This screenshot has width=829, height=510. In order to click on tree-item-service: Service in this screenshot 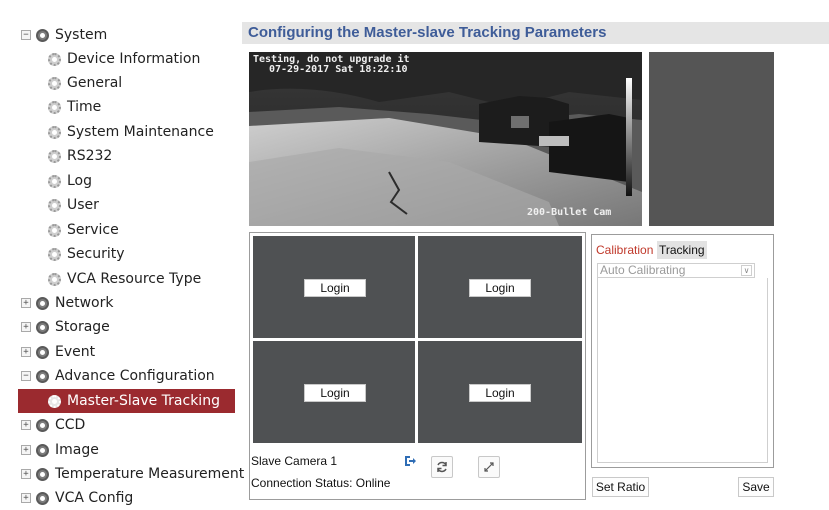, I will do `click(118, 230)`.